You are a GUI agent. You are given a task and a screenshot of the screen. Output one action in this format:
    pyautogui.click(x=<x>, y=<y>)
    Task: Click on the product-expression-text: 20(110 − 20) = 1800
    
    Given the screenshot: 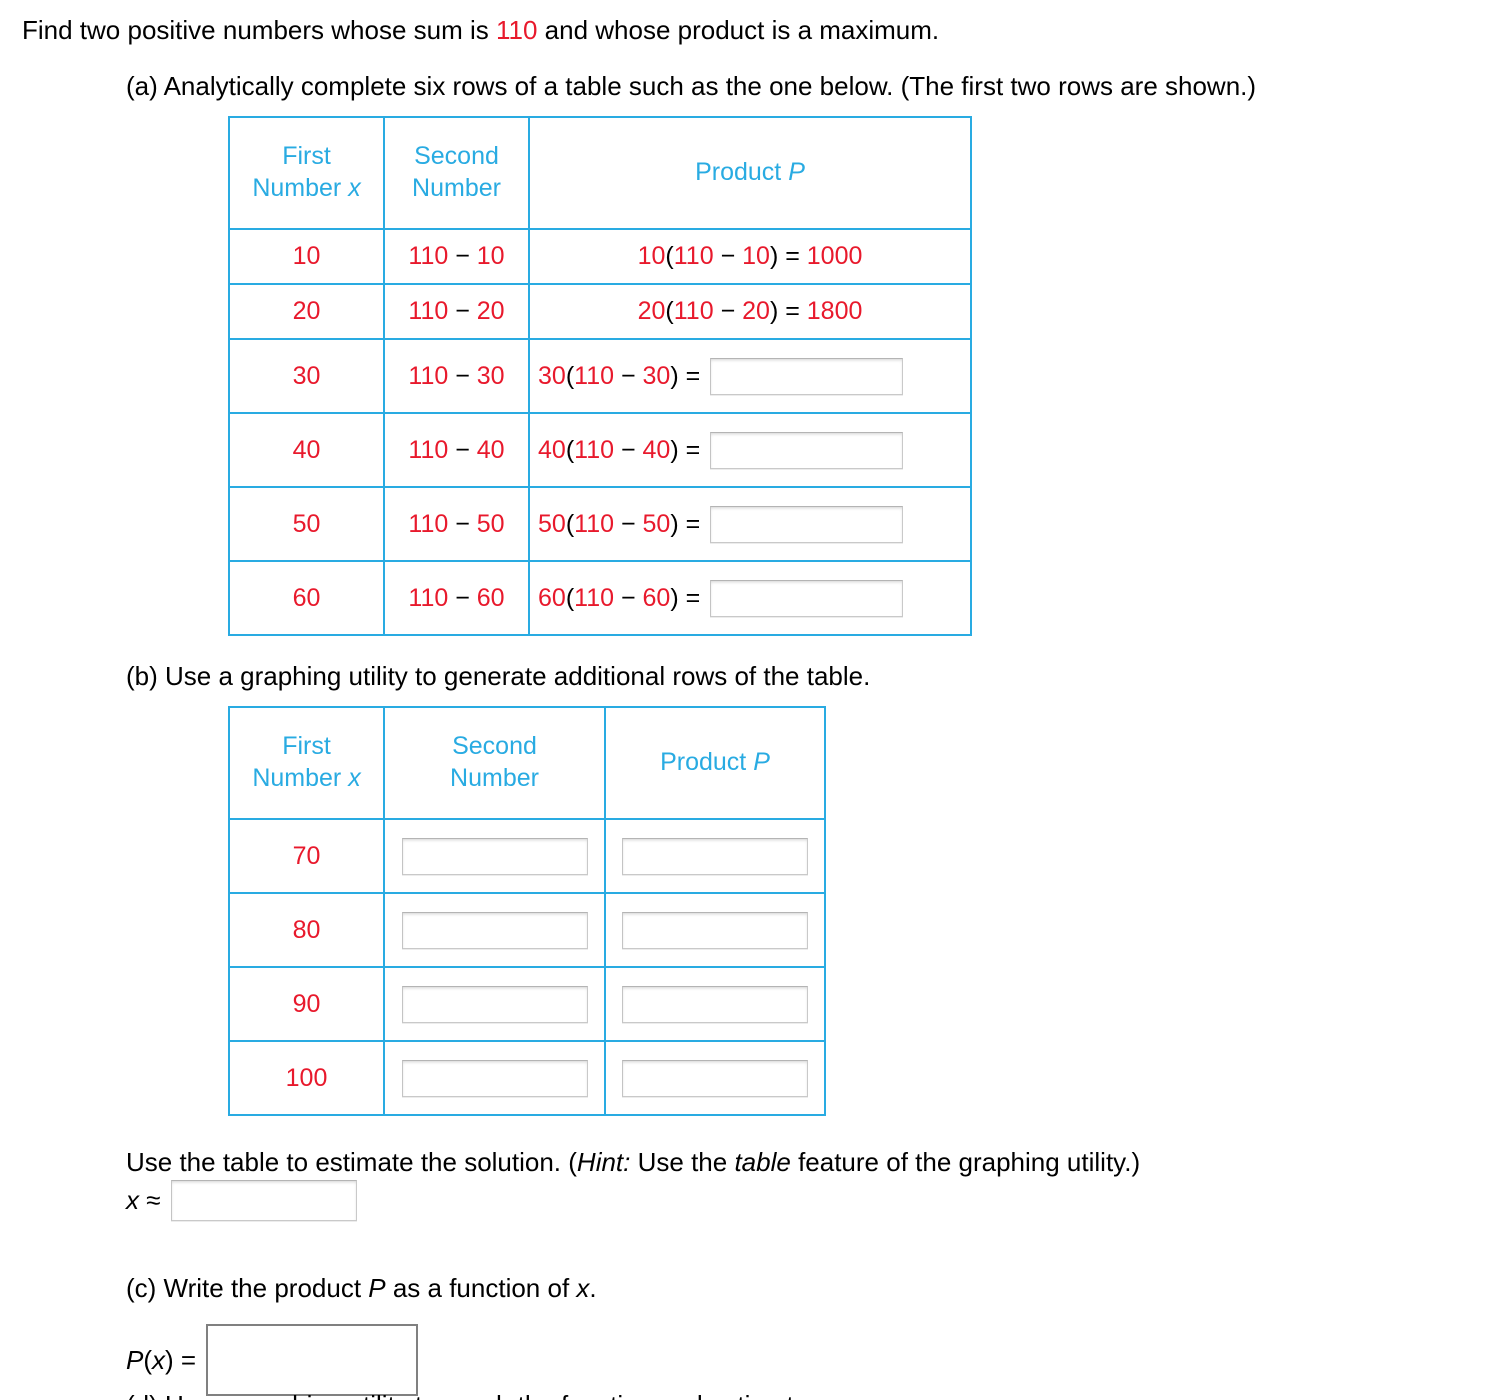 What is the action you would take?
    pyautogui.click(x=750, y=311)
    